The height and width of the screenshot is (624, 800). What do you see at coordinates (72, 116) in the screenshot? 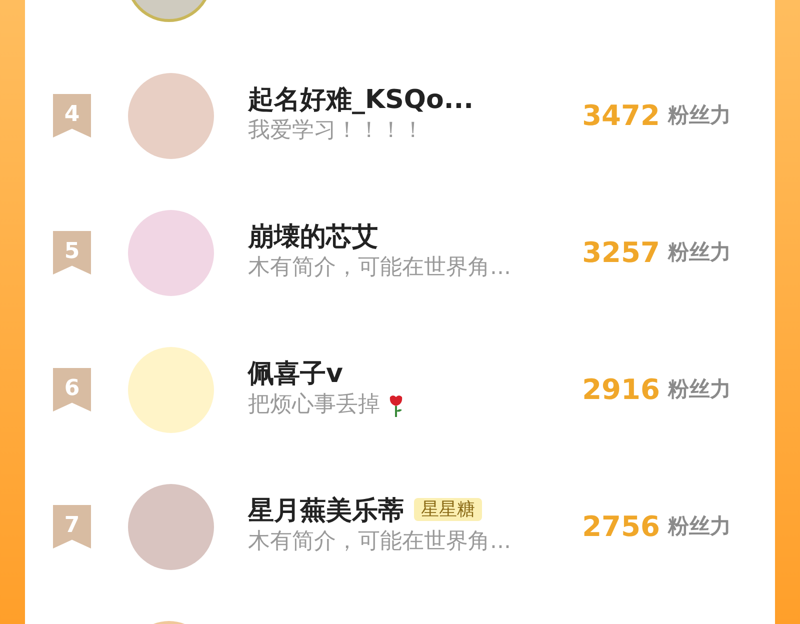
I see `rank-badge: 4` at bounding box center [72, 116].